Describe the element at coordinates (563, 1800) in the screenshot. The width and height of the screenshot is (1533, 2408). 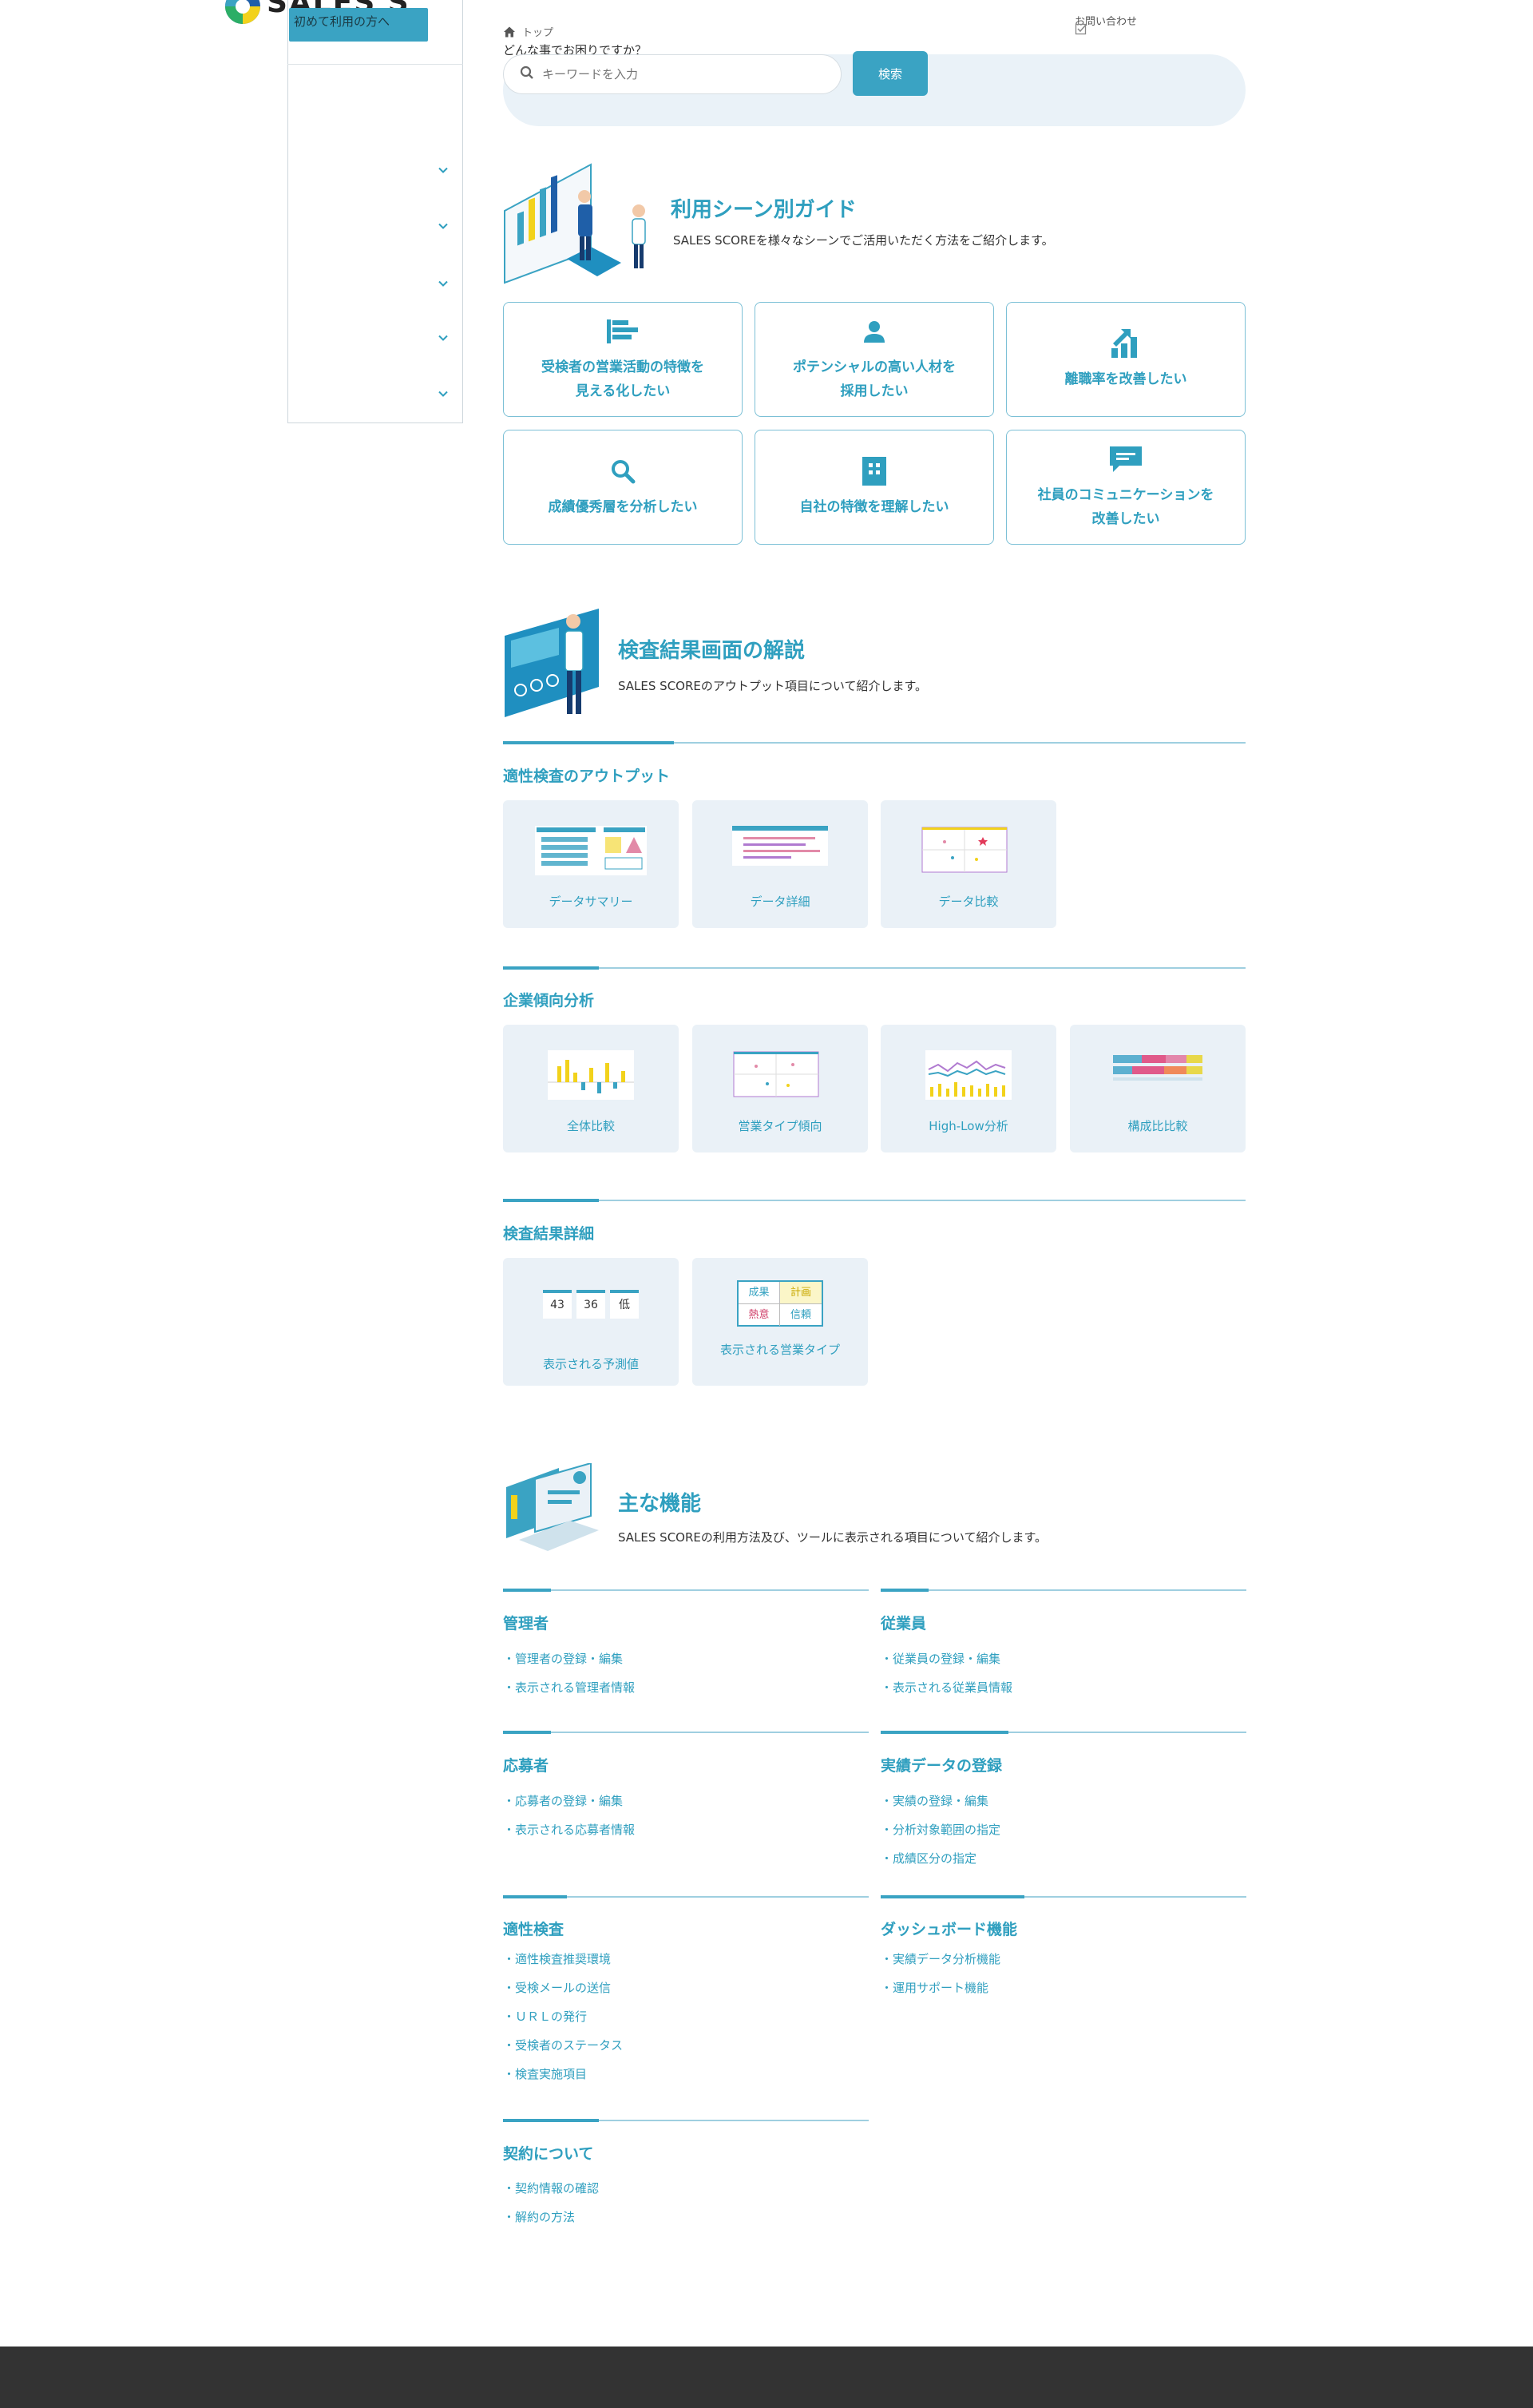
I see `feature-link: ・応募者の登録・編集` at that location.